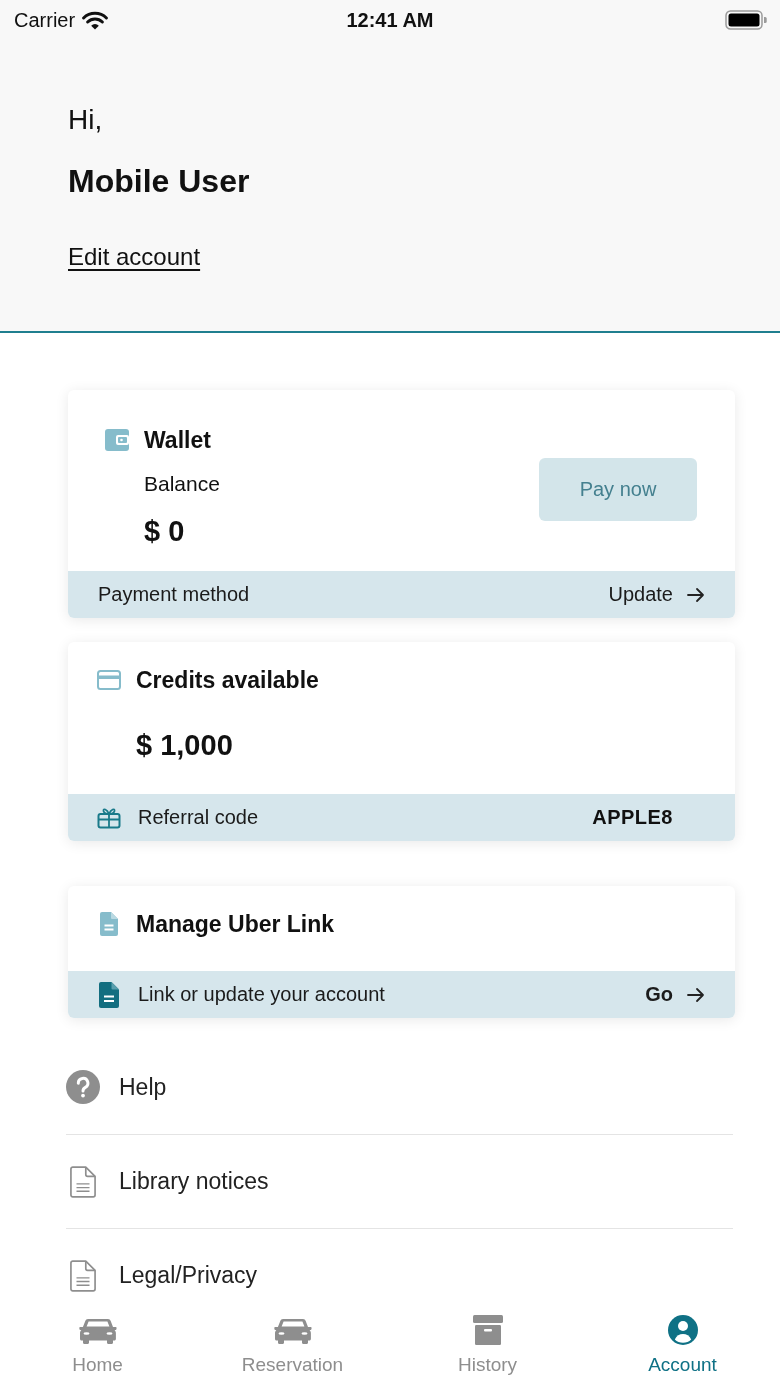 The image size is (780, 1387). What do you see at coordinates (164, 531) in the screenshot?
I see `balance-amount: $ 0` at bounding box center [164, 531].